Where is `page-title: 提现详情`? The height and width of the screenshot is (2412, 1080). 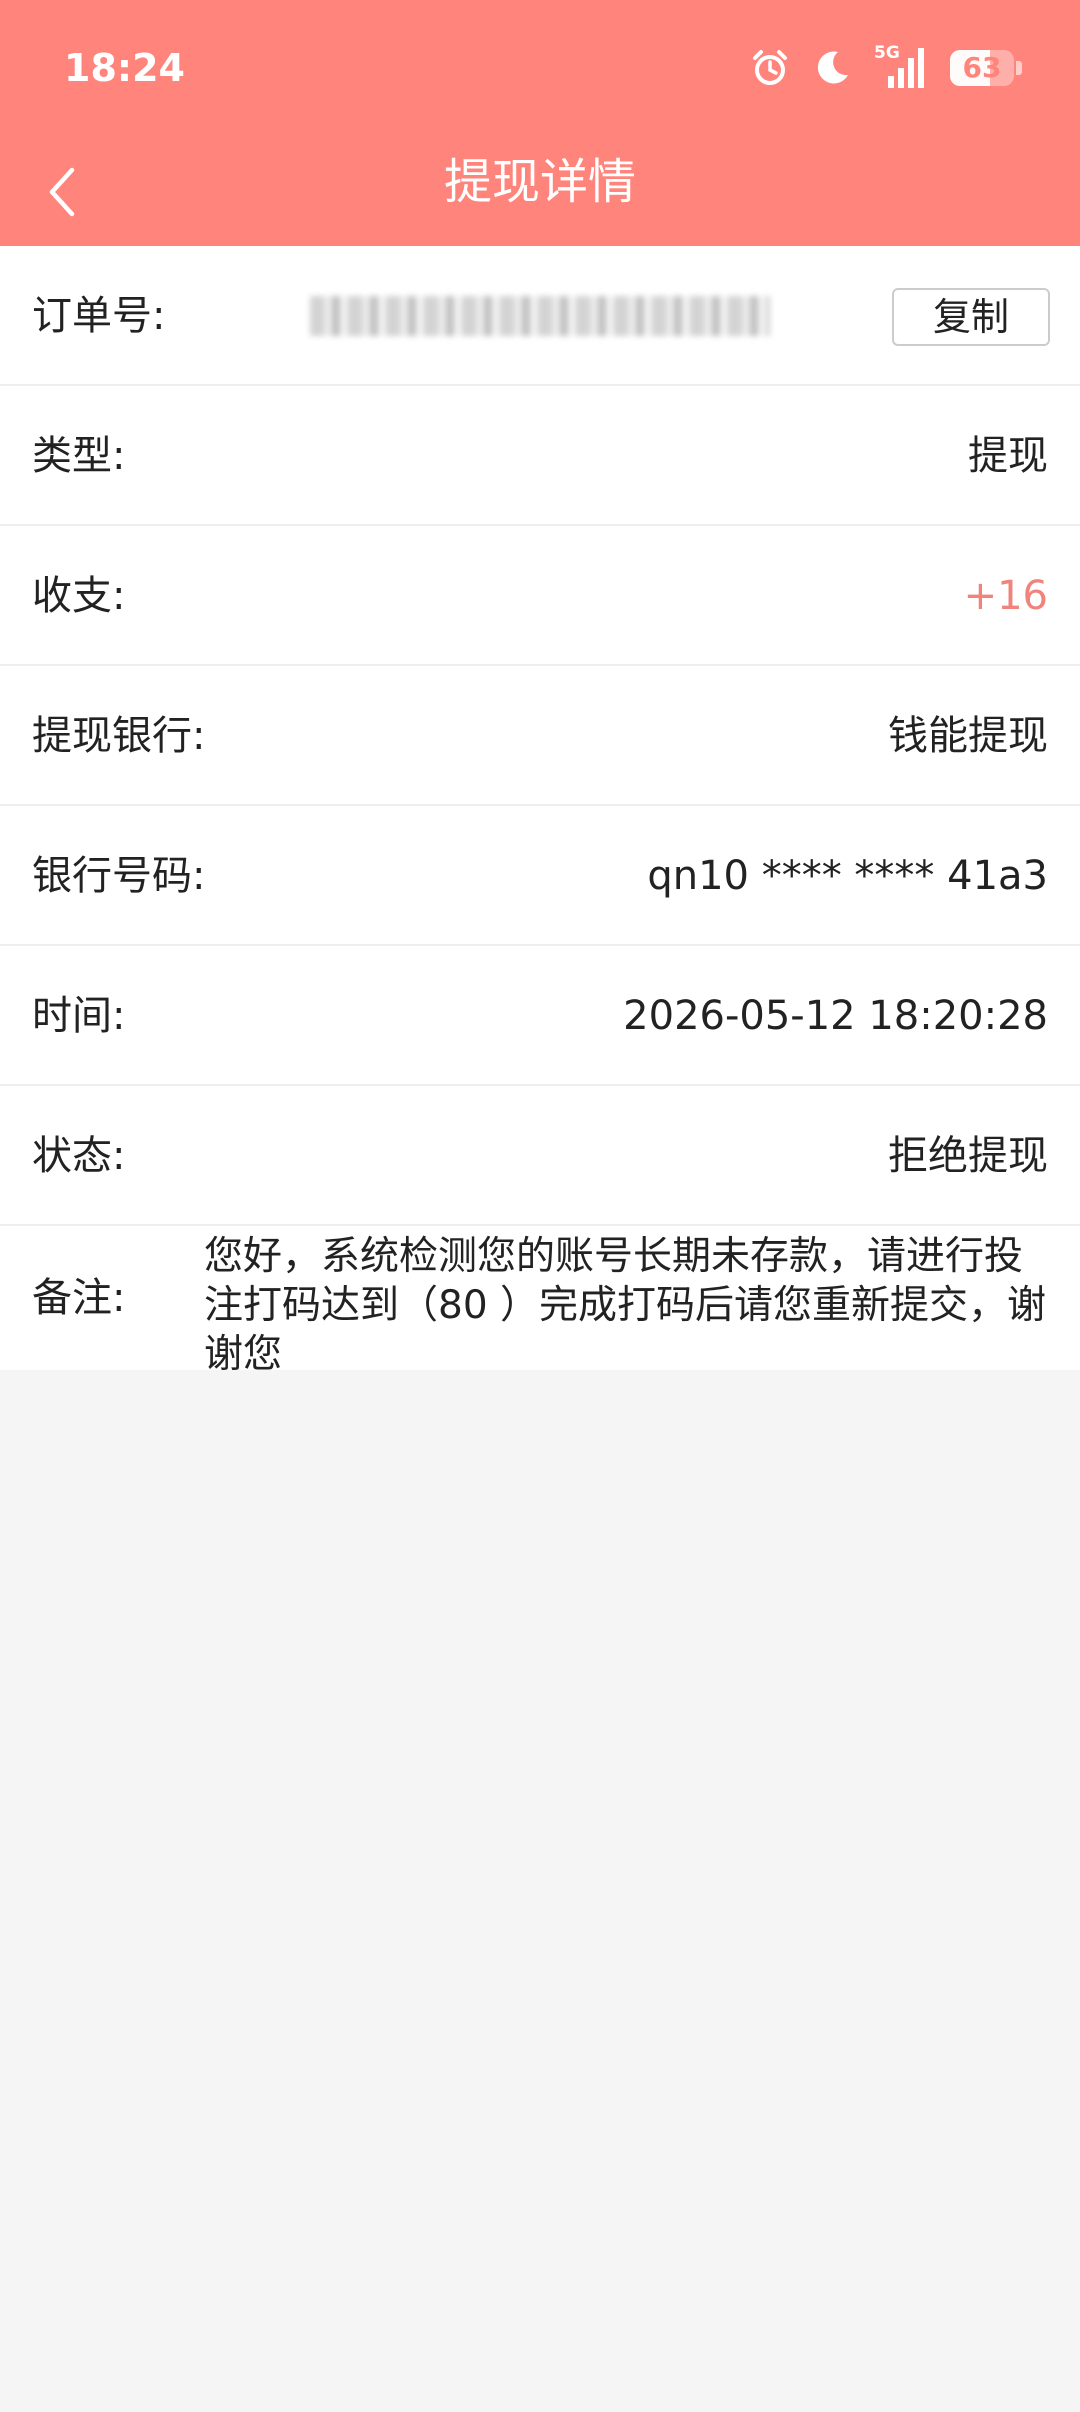 page-title: 提现详情 is located at coordinates (539, 182).